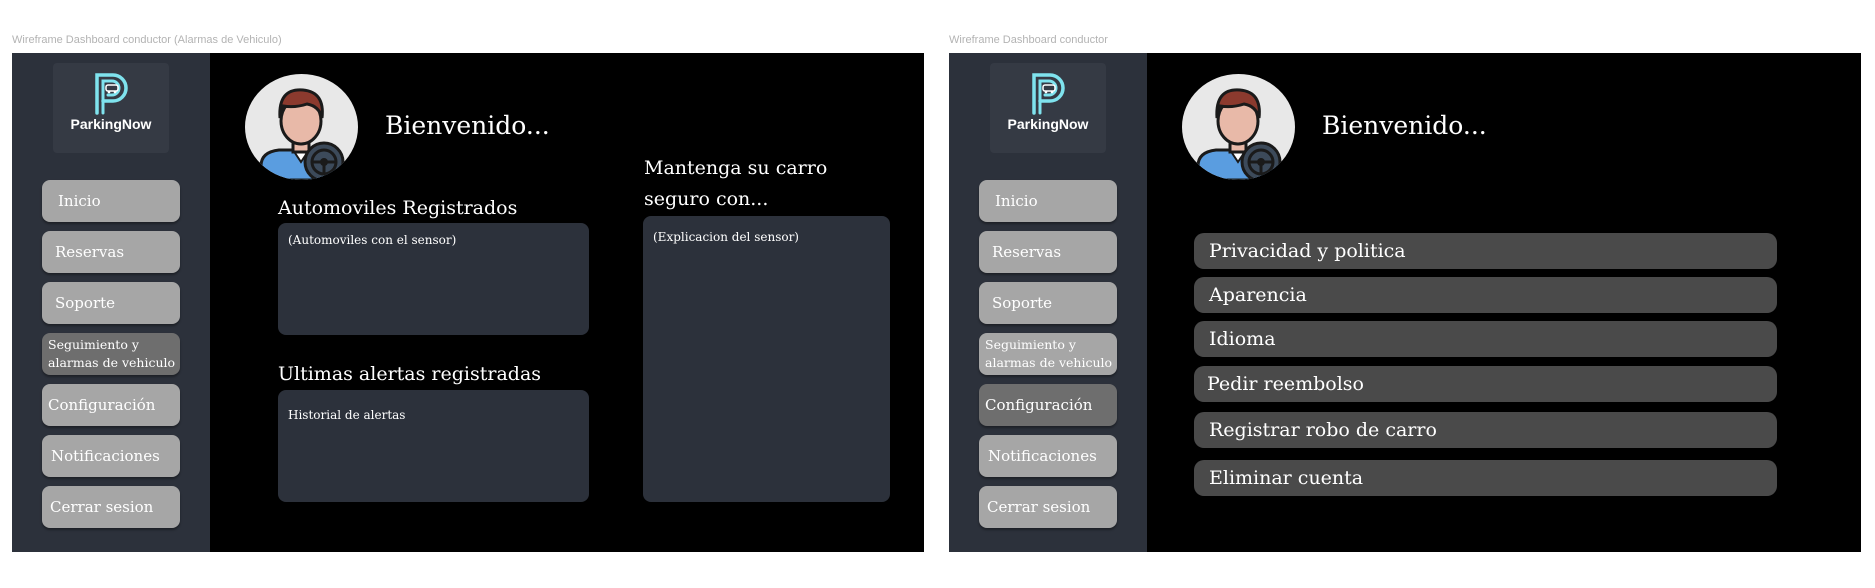 Image resolution: width=1875 pixels, height=588 pixels. I want to click on sensor-panel: (Explicacion del sensor), so click(766, 359).